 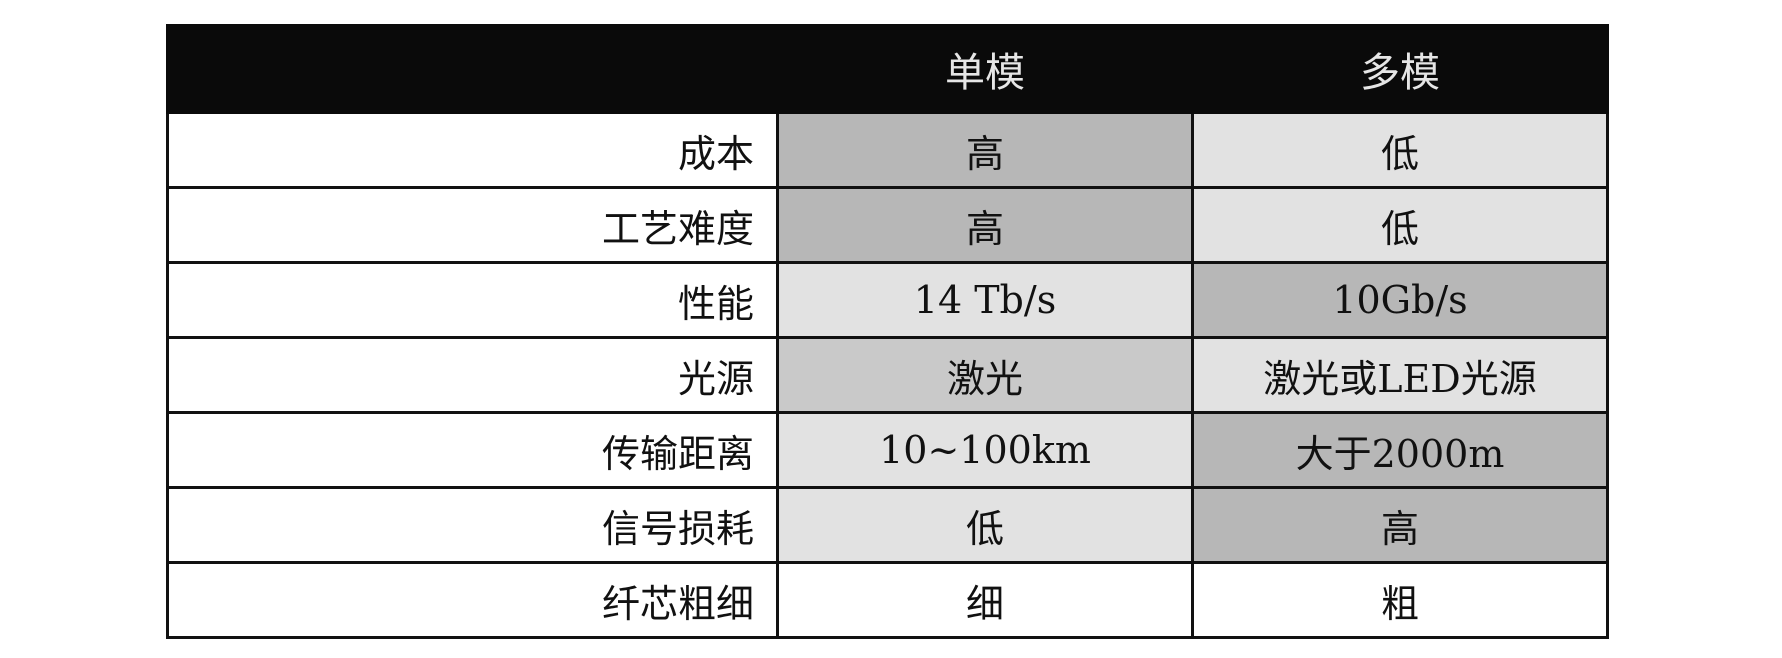 What do you see at coordinates (1400, 69) in the screenshot?
I see `header-multi-mode: 多模` at bounding box center [1400, 69].